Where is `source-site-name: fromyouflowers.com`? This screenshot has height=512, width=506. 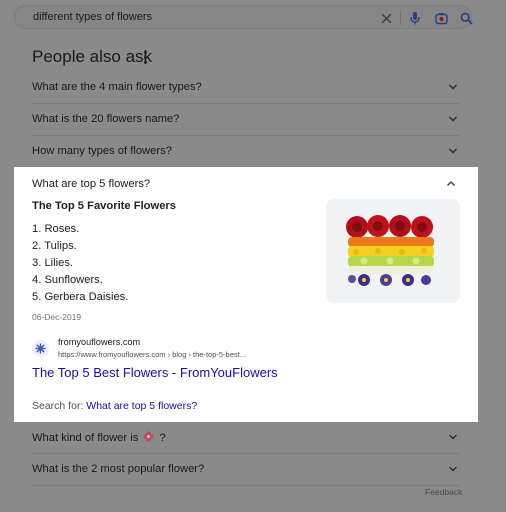 source-site-name: fromyouflowers.com is located at coordinates (99, 342).